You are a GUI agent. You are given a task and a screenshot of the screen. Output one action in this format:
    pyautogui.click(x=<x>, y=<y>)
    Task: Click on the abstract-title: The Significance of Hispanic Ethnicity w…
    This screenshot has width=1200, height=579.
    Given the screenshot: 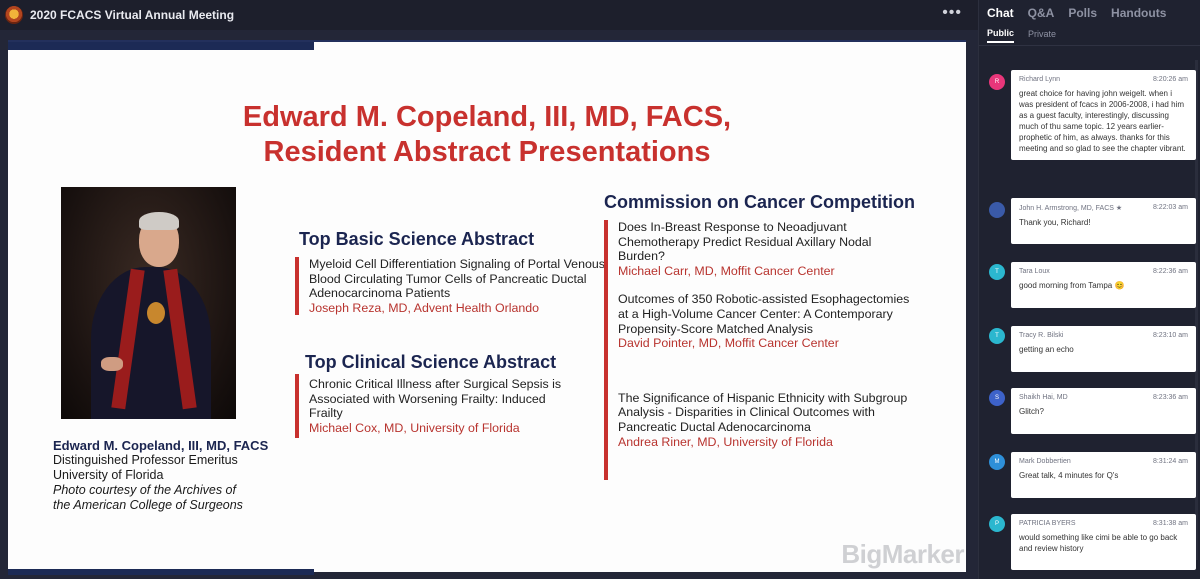 What is the action you would take?
    pyautogui.click(x=763, y=412)
    